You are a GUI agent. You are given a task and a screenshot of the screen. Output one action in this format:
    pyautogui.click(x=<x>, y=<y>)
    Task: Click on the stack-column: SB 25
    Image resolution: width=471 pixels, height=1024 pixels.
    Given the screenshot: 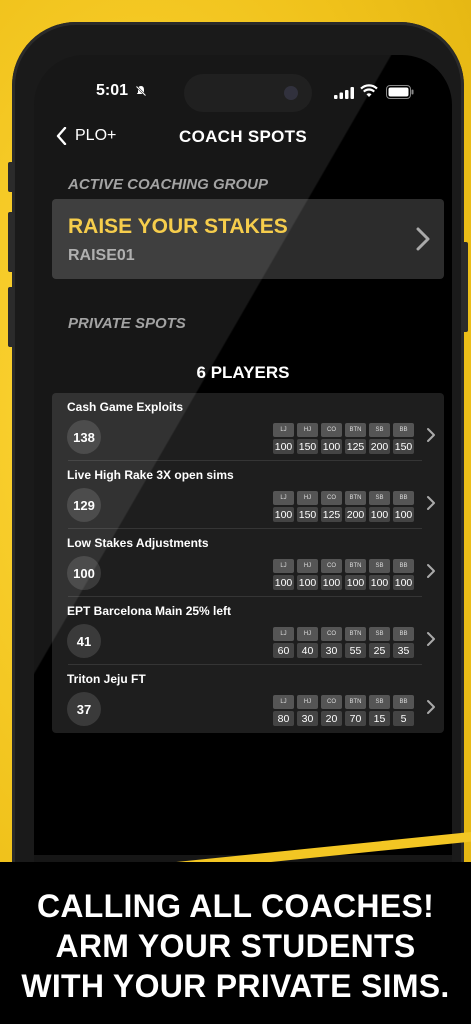 What is the action you would take?
    pyautogui.click(x=379, y=642)
    